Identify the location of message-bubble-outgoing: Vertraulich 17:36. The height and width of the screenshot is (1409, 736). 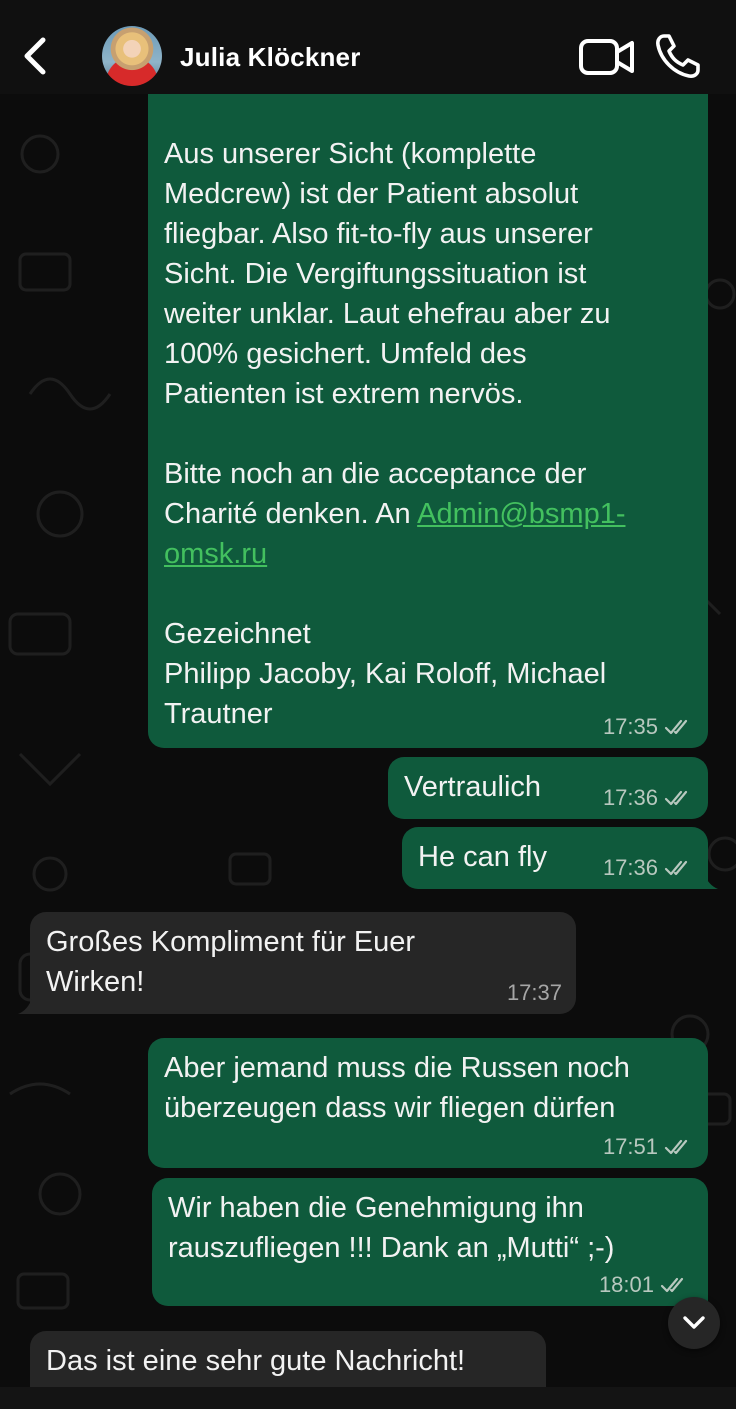
(548, 788).